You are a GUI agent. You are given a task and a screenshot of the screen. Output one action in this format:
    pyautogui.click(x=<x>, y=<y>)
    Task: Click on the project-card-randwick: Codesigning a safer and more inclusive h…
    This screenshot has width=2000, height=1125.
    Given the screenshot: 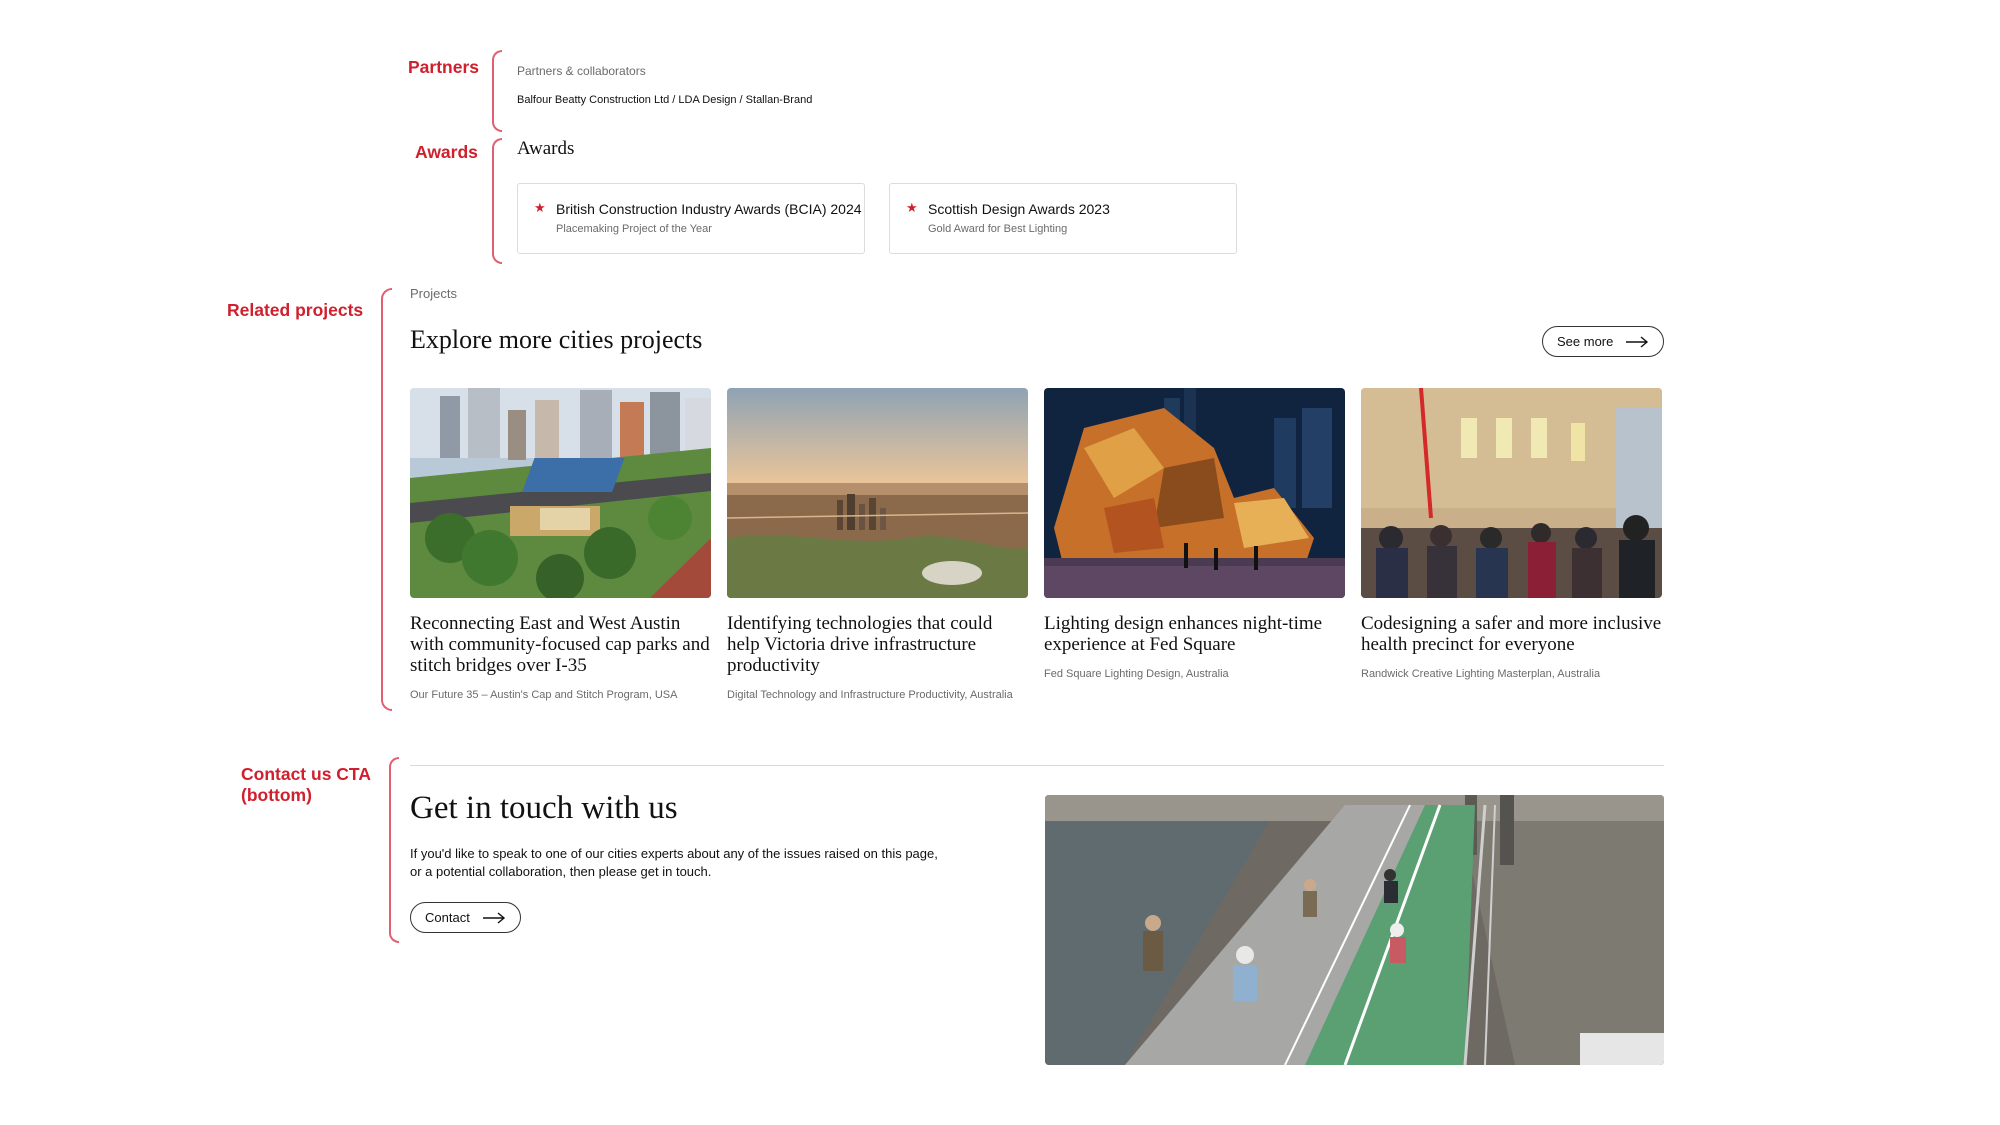 What is the action you would take?
    pyautogui.click(x=1511, y=534)
    